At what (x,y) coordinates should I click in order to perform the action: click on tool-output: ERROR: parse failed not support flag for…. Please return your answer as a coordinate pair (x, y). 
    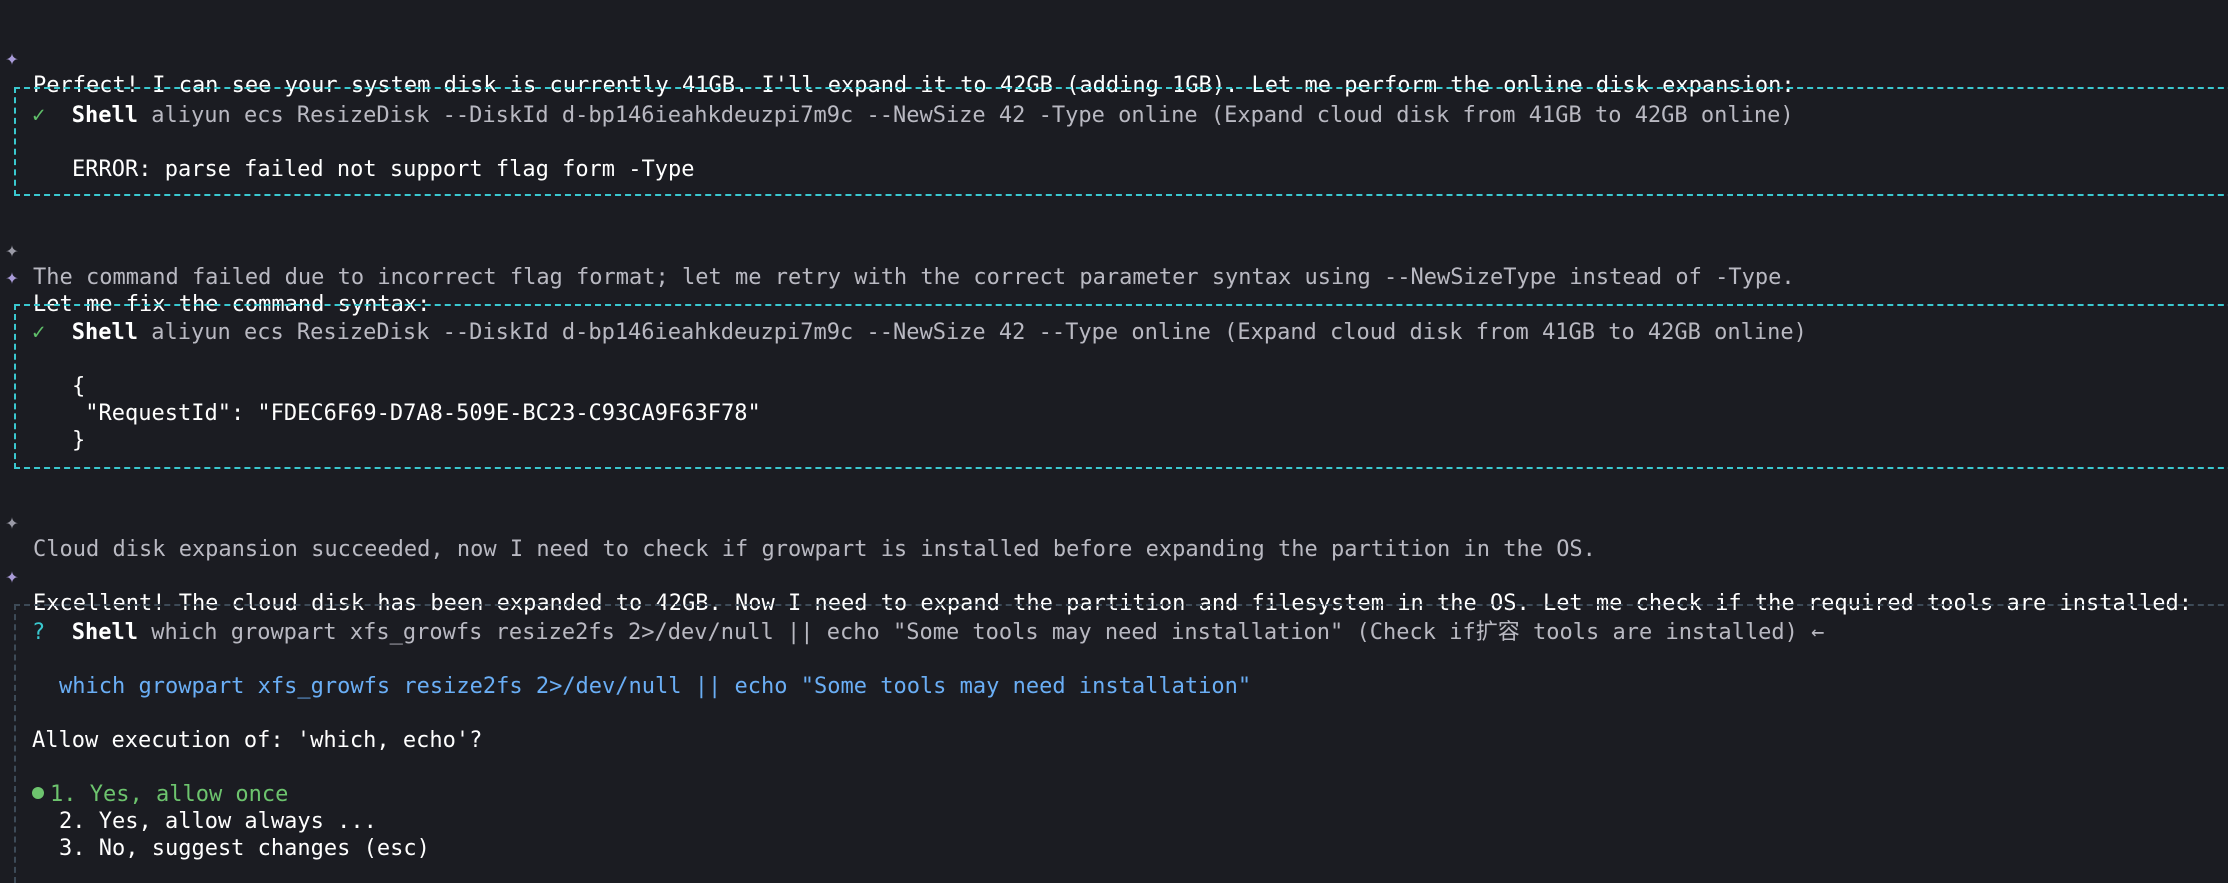
    Looking at the image, I should click on (383, 169).